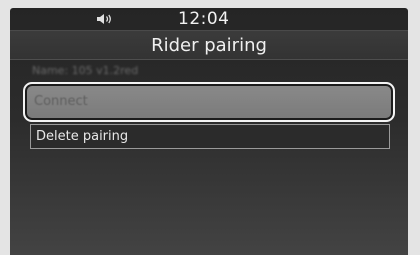 This screenshot has width=420, height=255. Describe the element at coordinates (85, 70) in the screenshot. I see `device-info: Name: 105 v1.2red` at that location.